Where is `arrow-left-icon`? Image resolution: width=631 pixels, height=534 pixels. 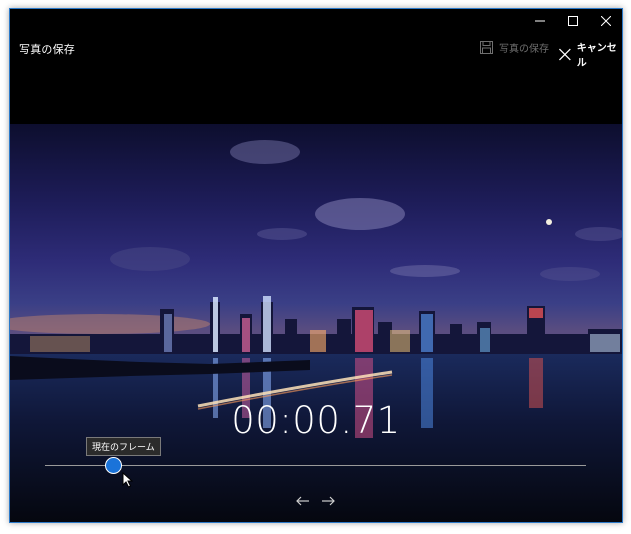
arrow-left-icon is located at coordinates (302, 501).